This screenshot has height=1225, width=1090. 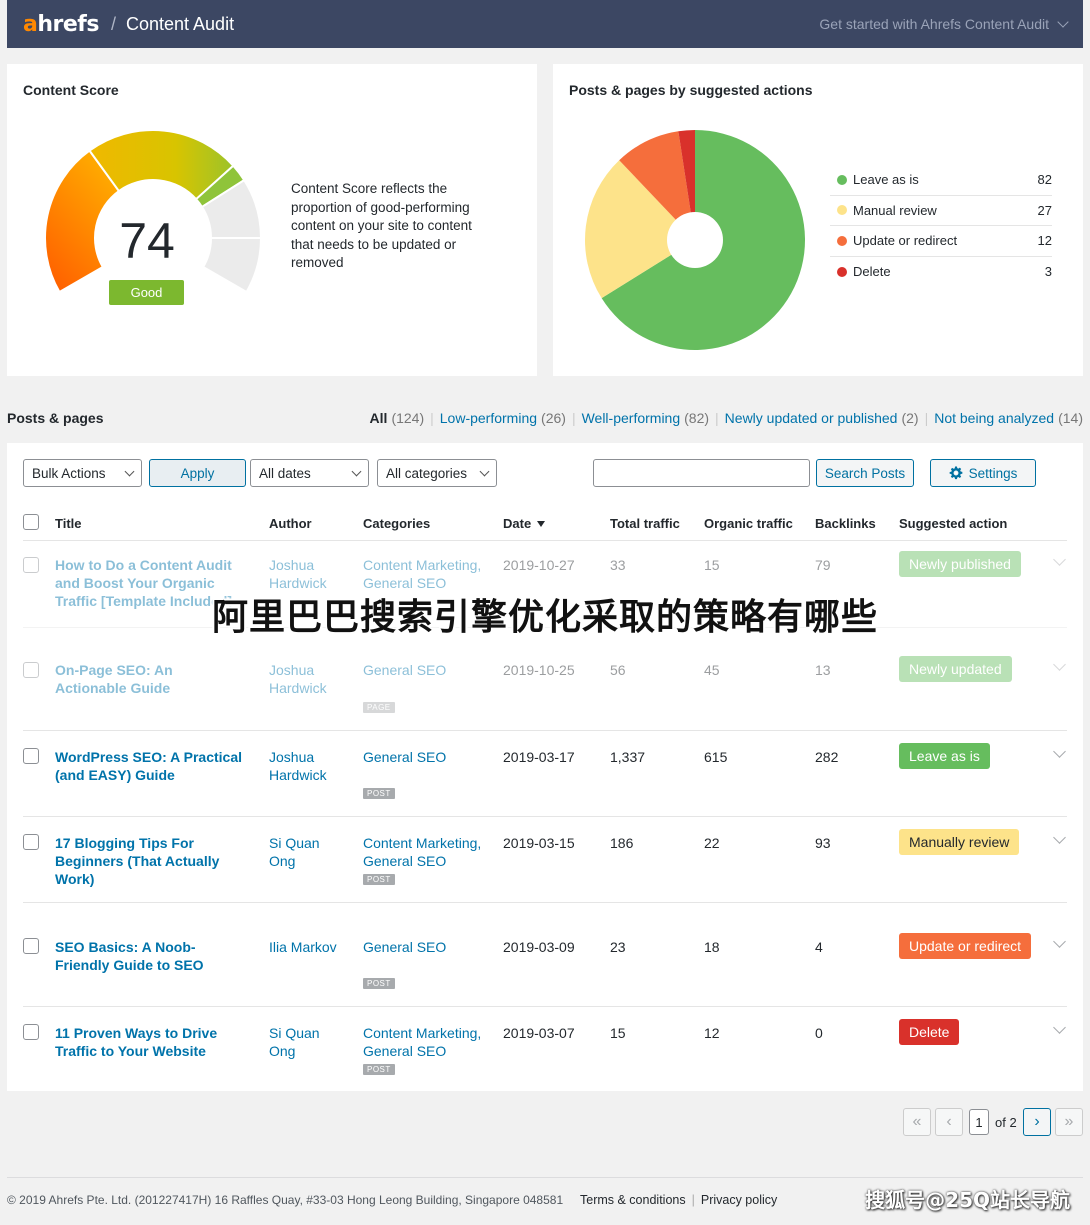 I want to click on filter-low-performing: Low-performing (26), so click(x=503, y=418).